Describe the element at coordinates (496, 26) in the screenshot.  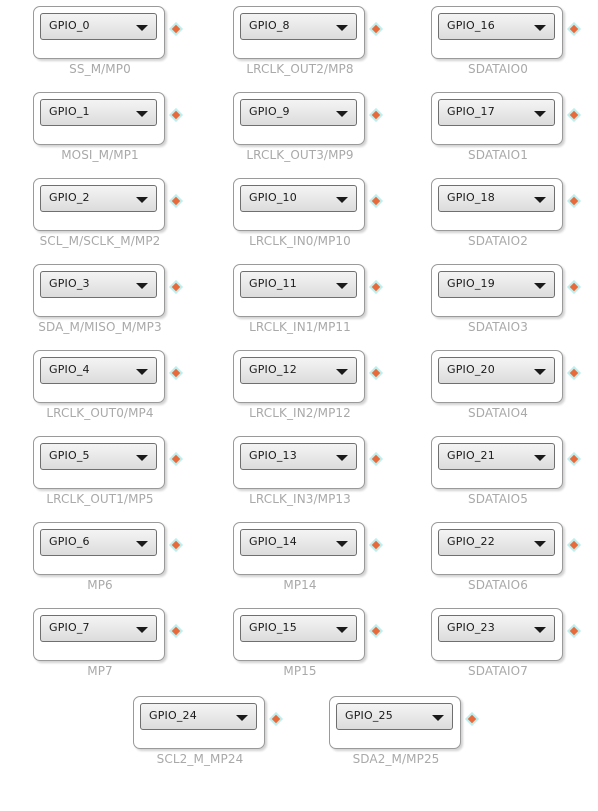
I see `gpio-dropdown: GPIO_16` at that location.